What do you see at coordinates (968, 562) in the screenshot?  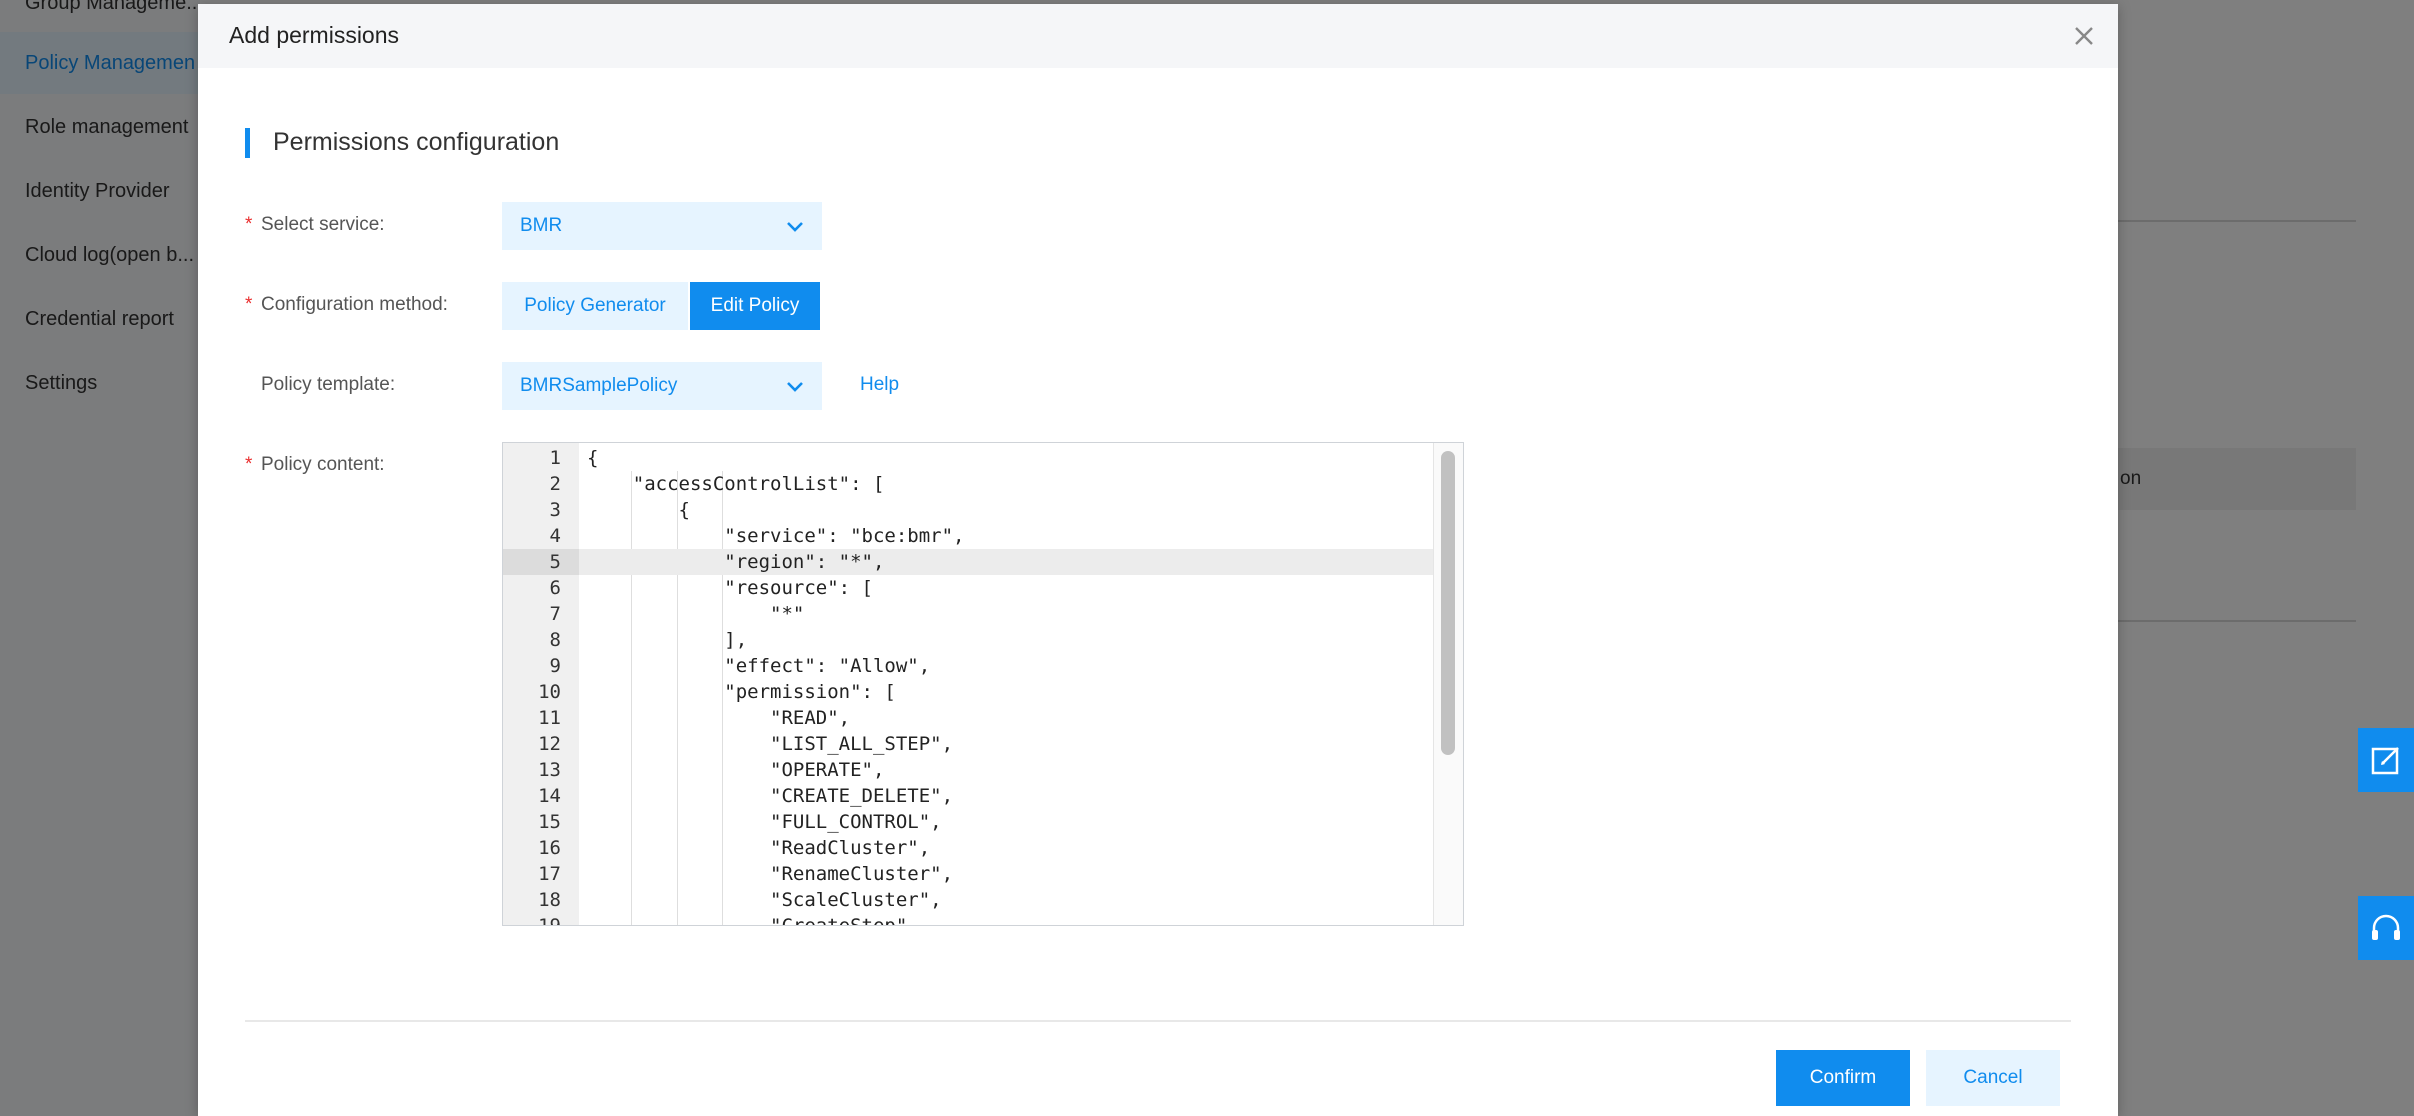 I see `code-line: 5 "region": "*",` at bounding box center [968, 562].